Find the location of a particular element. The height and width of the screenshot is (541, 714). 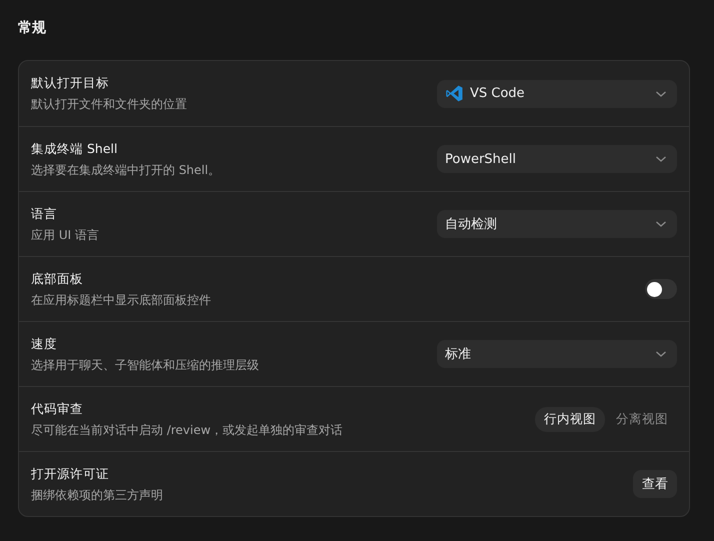

section-title: 常规 is located at coordinates (32, 28).